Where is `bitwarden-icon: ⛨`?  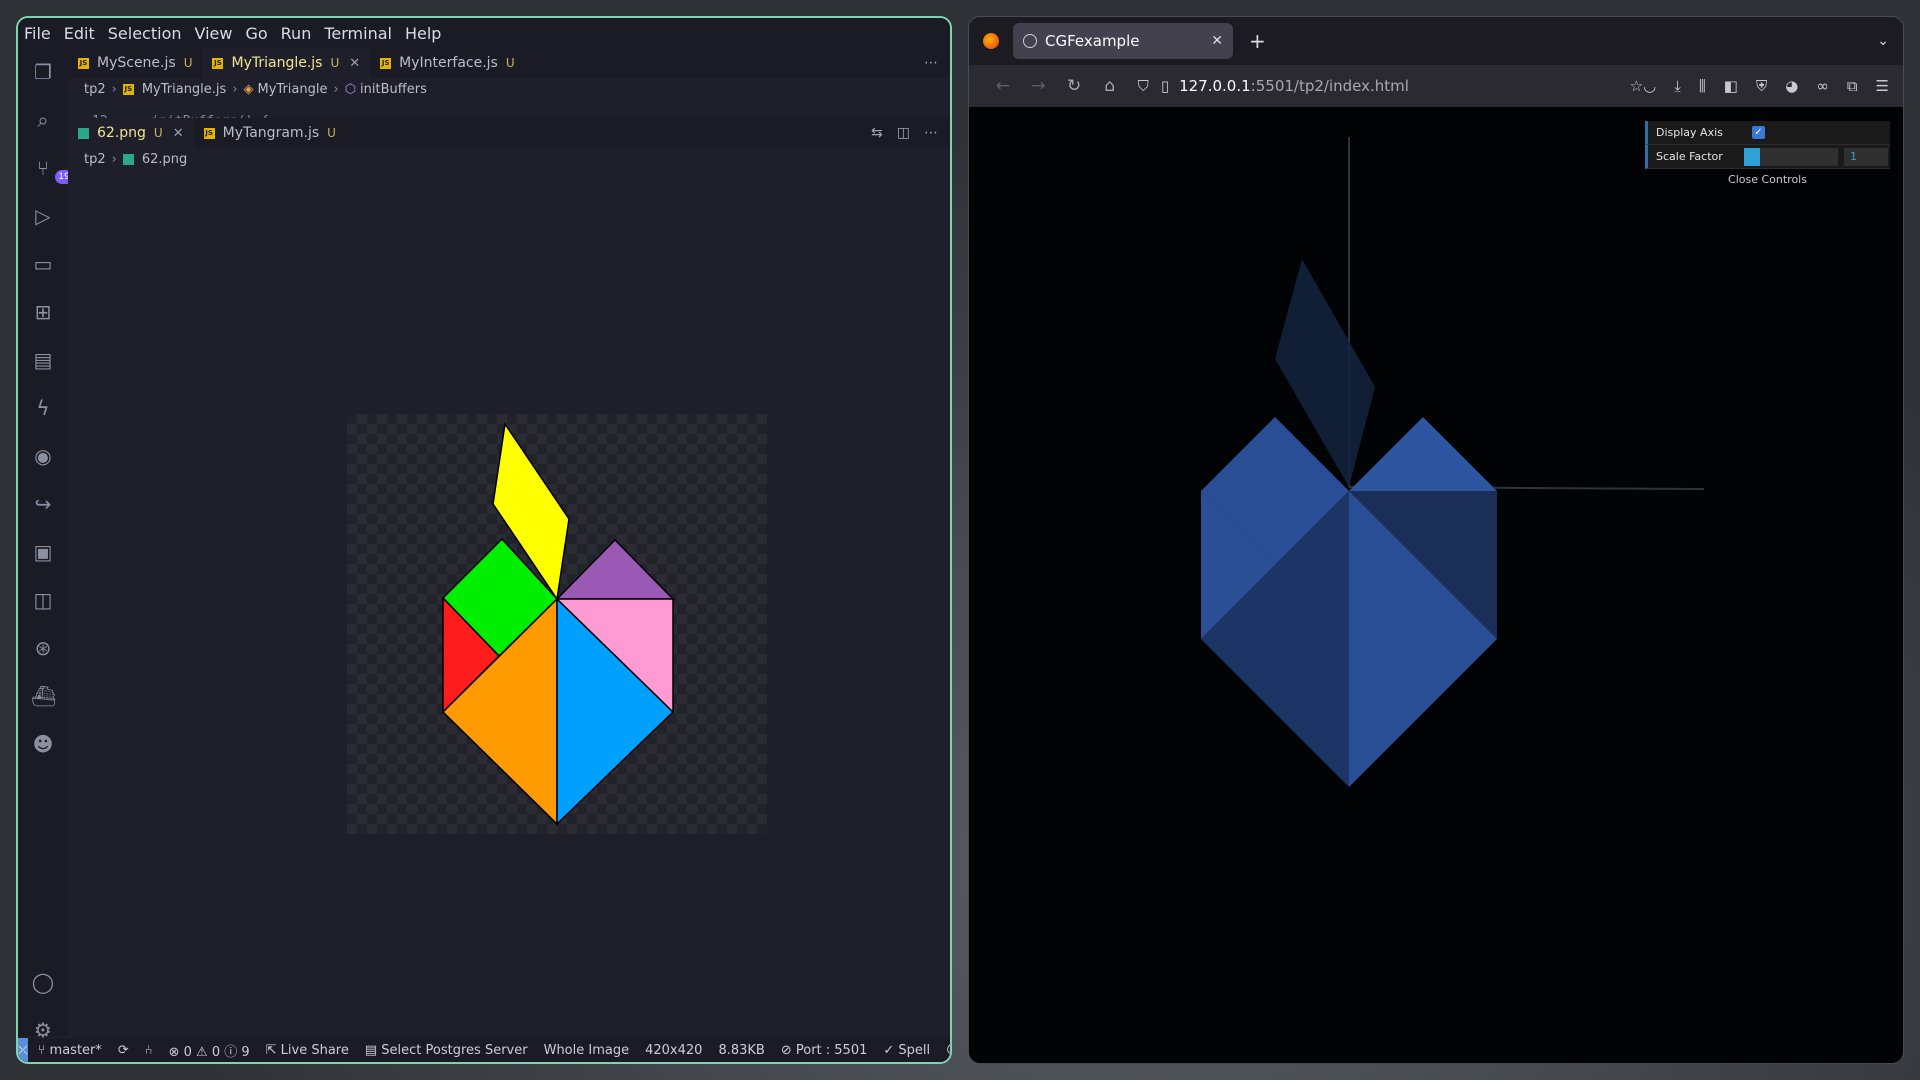
bitwarden-icon: ⛨ is located at coordinates (1761, 86).